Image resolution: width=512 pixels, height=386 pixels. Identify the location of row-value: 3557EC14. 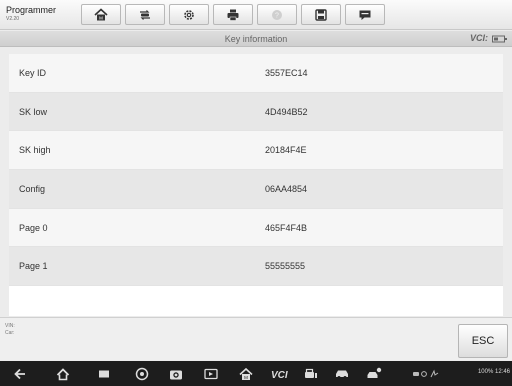
(286, 72).